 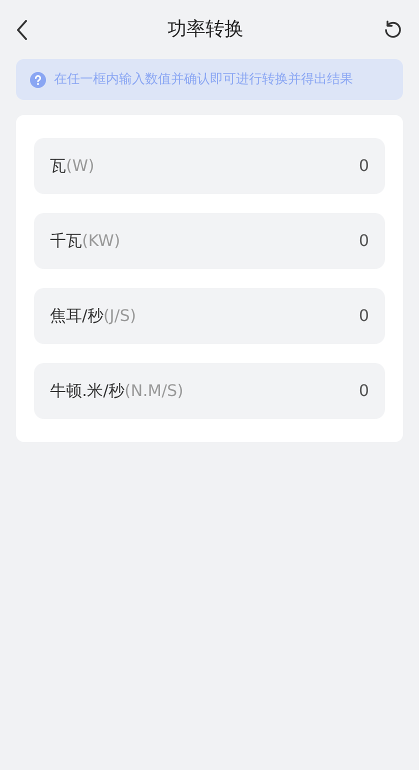 I want to click on help-icon, so click(x=38, y=80).